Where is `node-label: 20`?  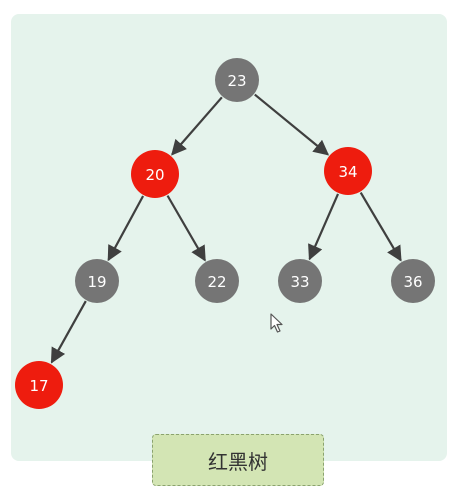 node-label: 20 is located at coordinates (154, 175).